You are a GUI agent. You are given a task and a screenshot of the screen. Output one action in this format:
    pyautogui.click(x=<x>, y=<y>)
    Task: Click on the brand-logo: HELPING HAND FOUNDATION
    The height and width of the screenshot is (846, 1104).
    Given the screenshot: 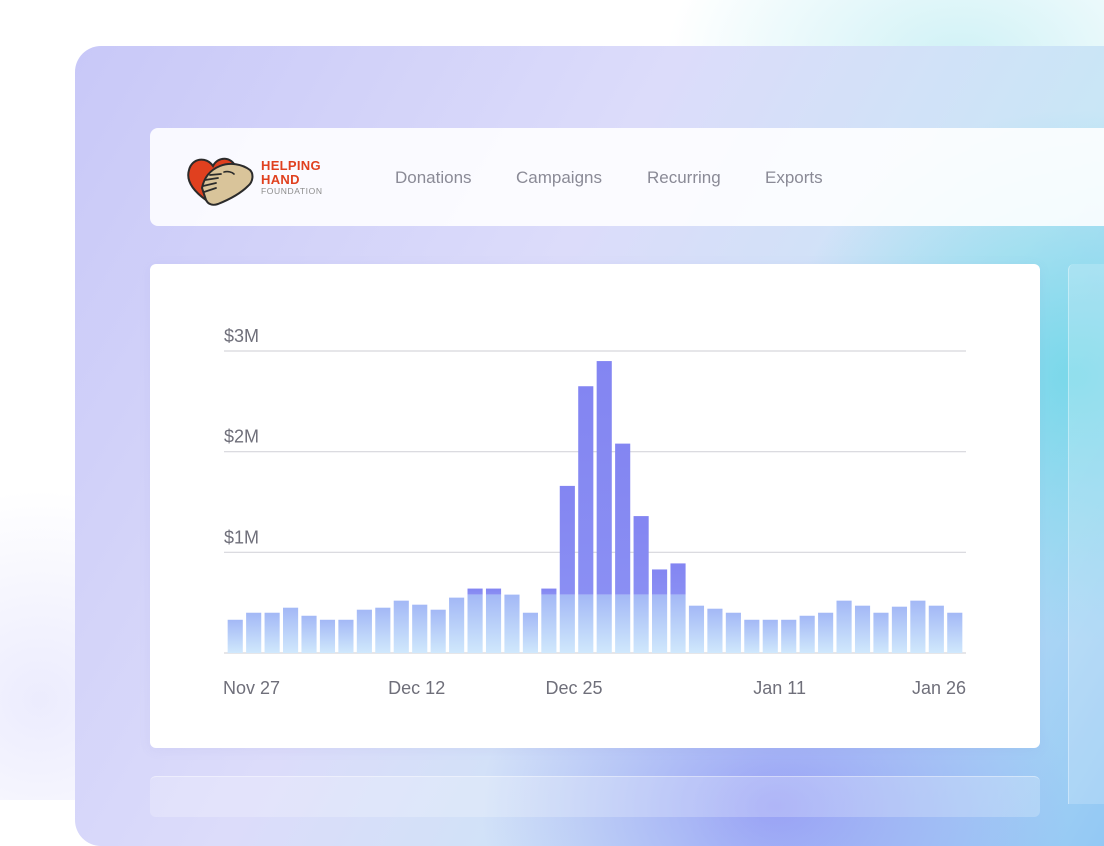 What is the action you would take?
    pyautogui.click(x=261, y=177)
    